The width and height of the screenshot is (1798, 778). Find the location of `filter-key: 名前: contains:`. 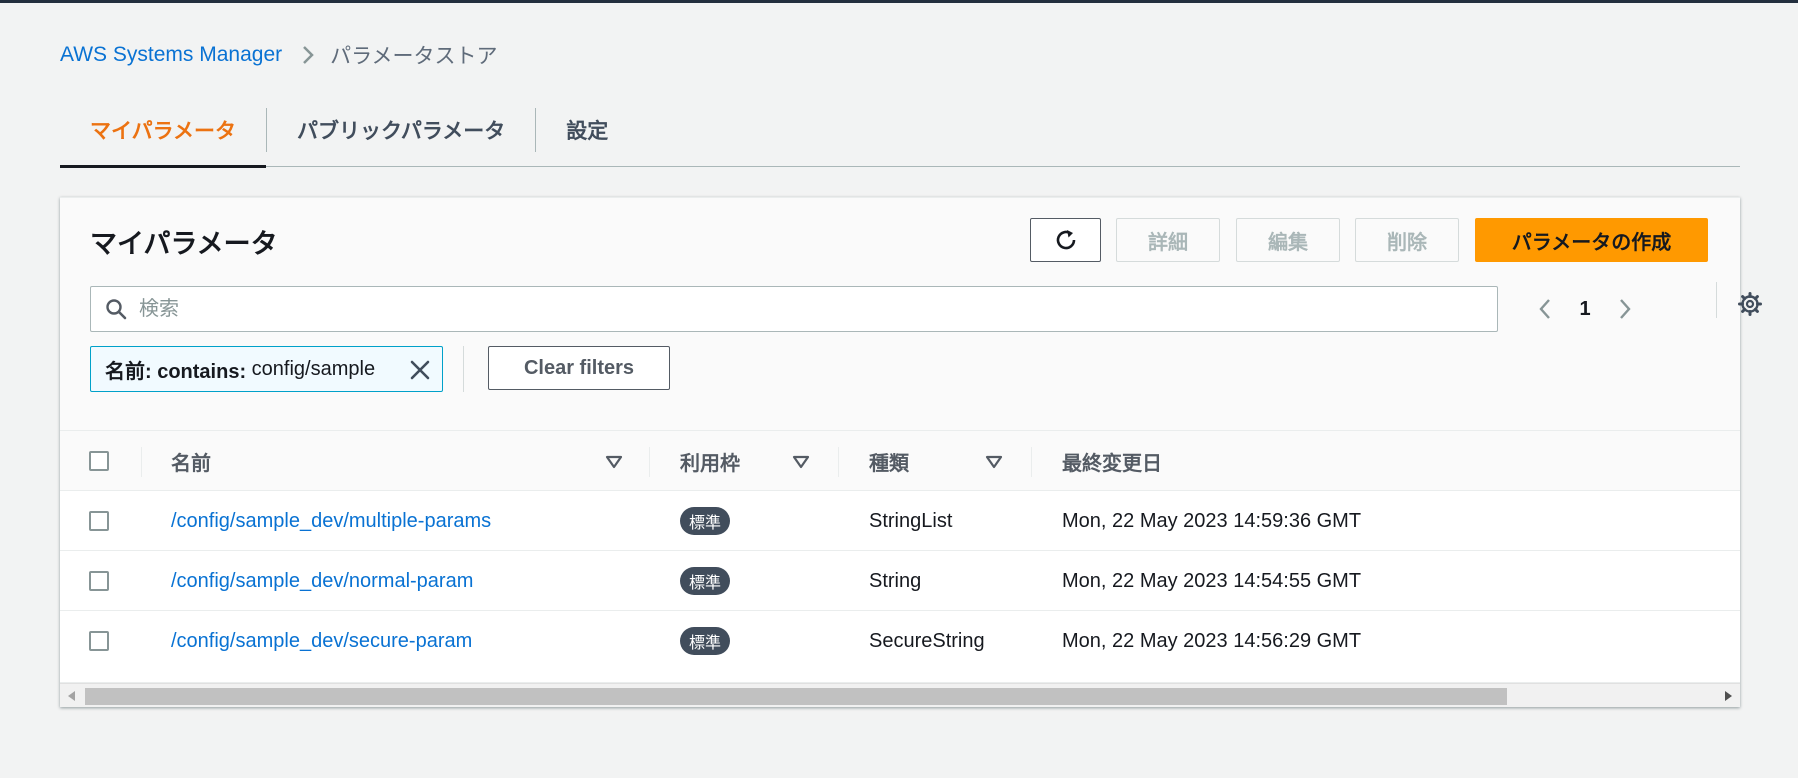

filter-key: 名前: contains: is located at coordinates (178, 371).